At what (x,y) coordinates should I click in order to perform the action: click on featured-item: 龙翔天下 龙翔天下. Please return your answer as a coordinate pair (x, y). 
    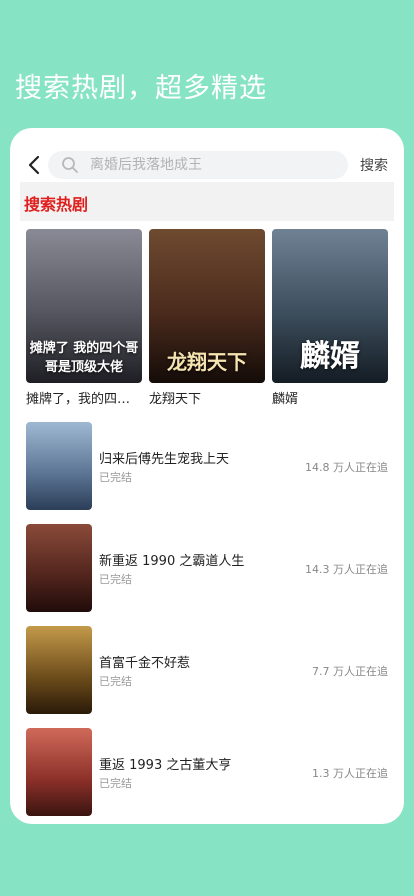
    Looking at the image, I should click on (207, 318).